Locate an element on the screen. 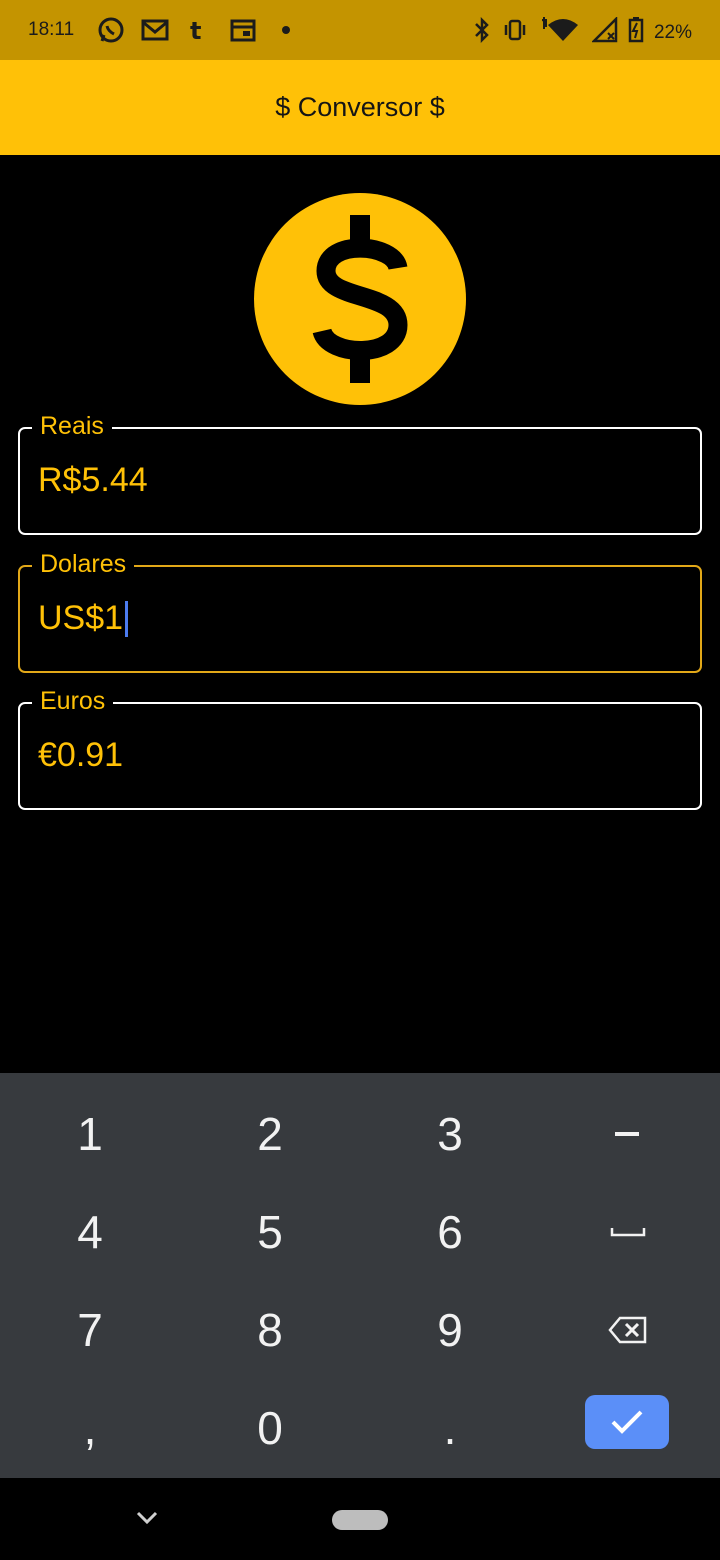  key-period: . is located at coordinates (450, 1428).